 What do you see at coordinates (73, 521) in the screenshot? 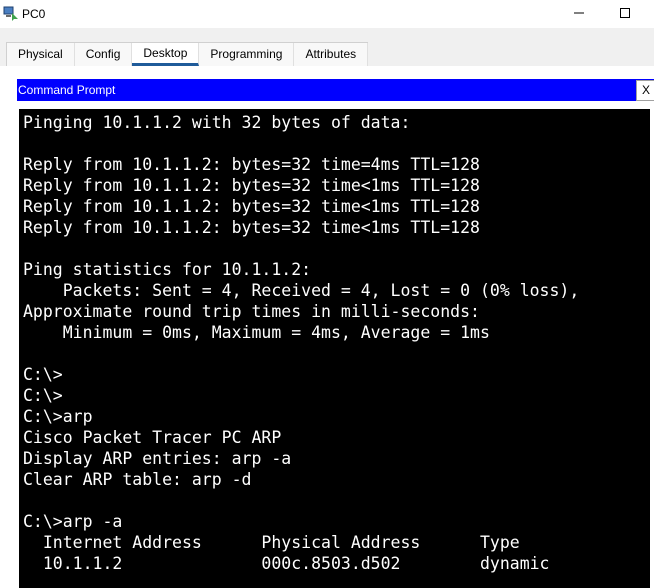
I see `terminal-line: C:\>arp -a` at bounding box center [73, 521].